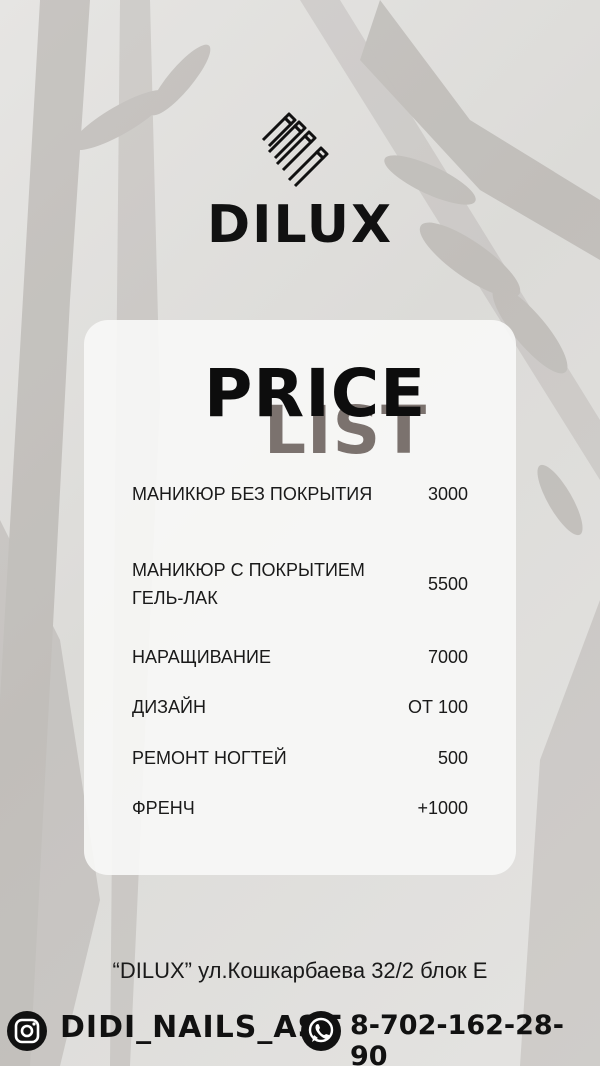  Describe the element at coordinates (452, 757) in the screenshot. I see `item-price: 500` at that location.